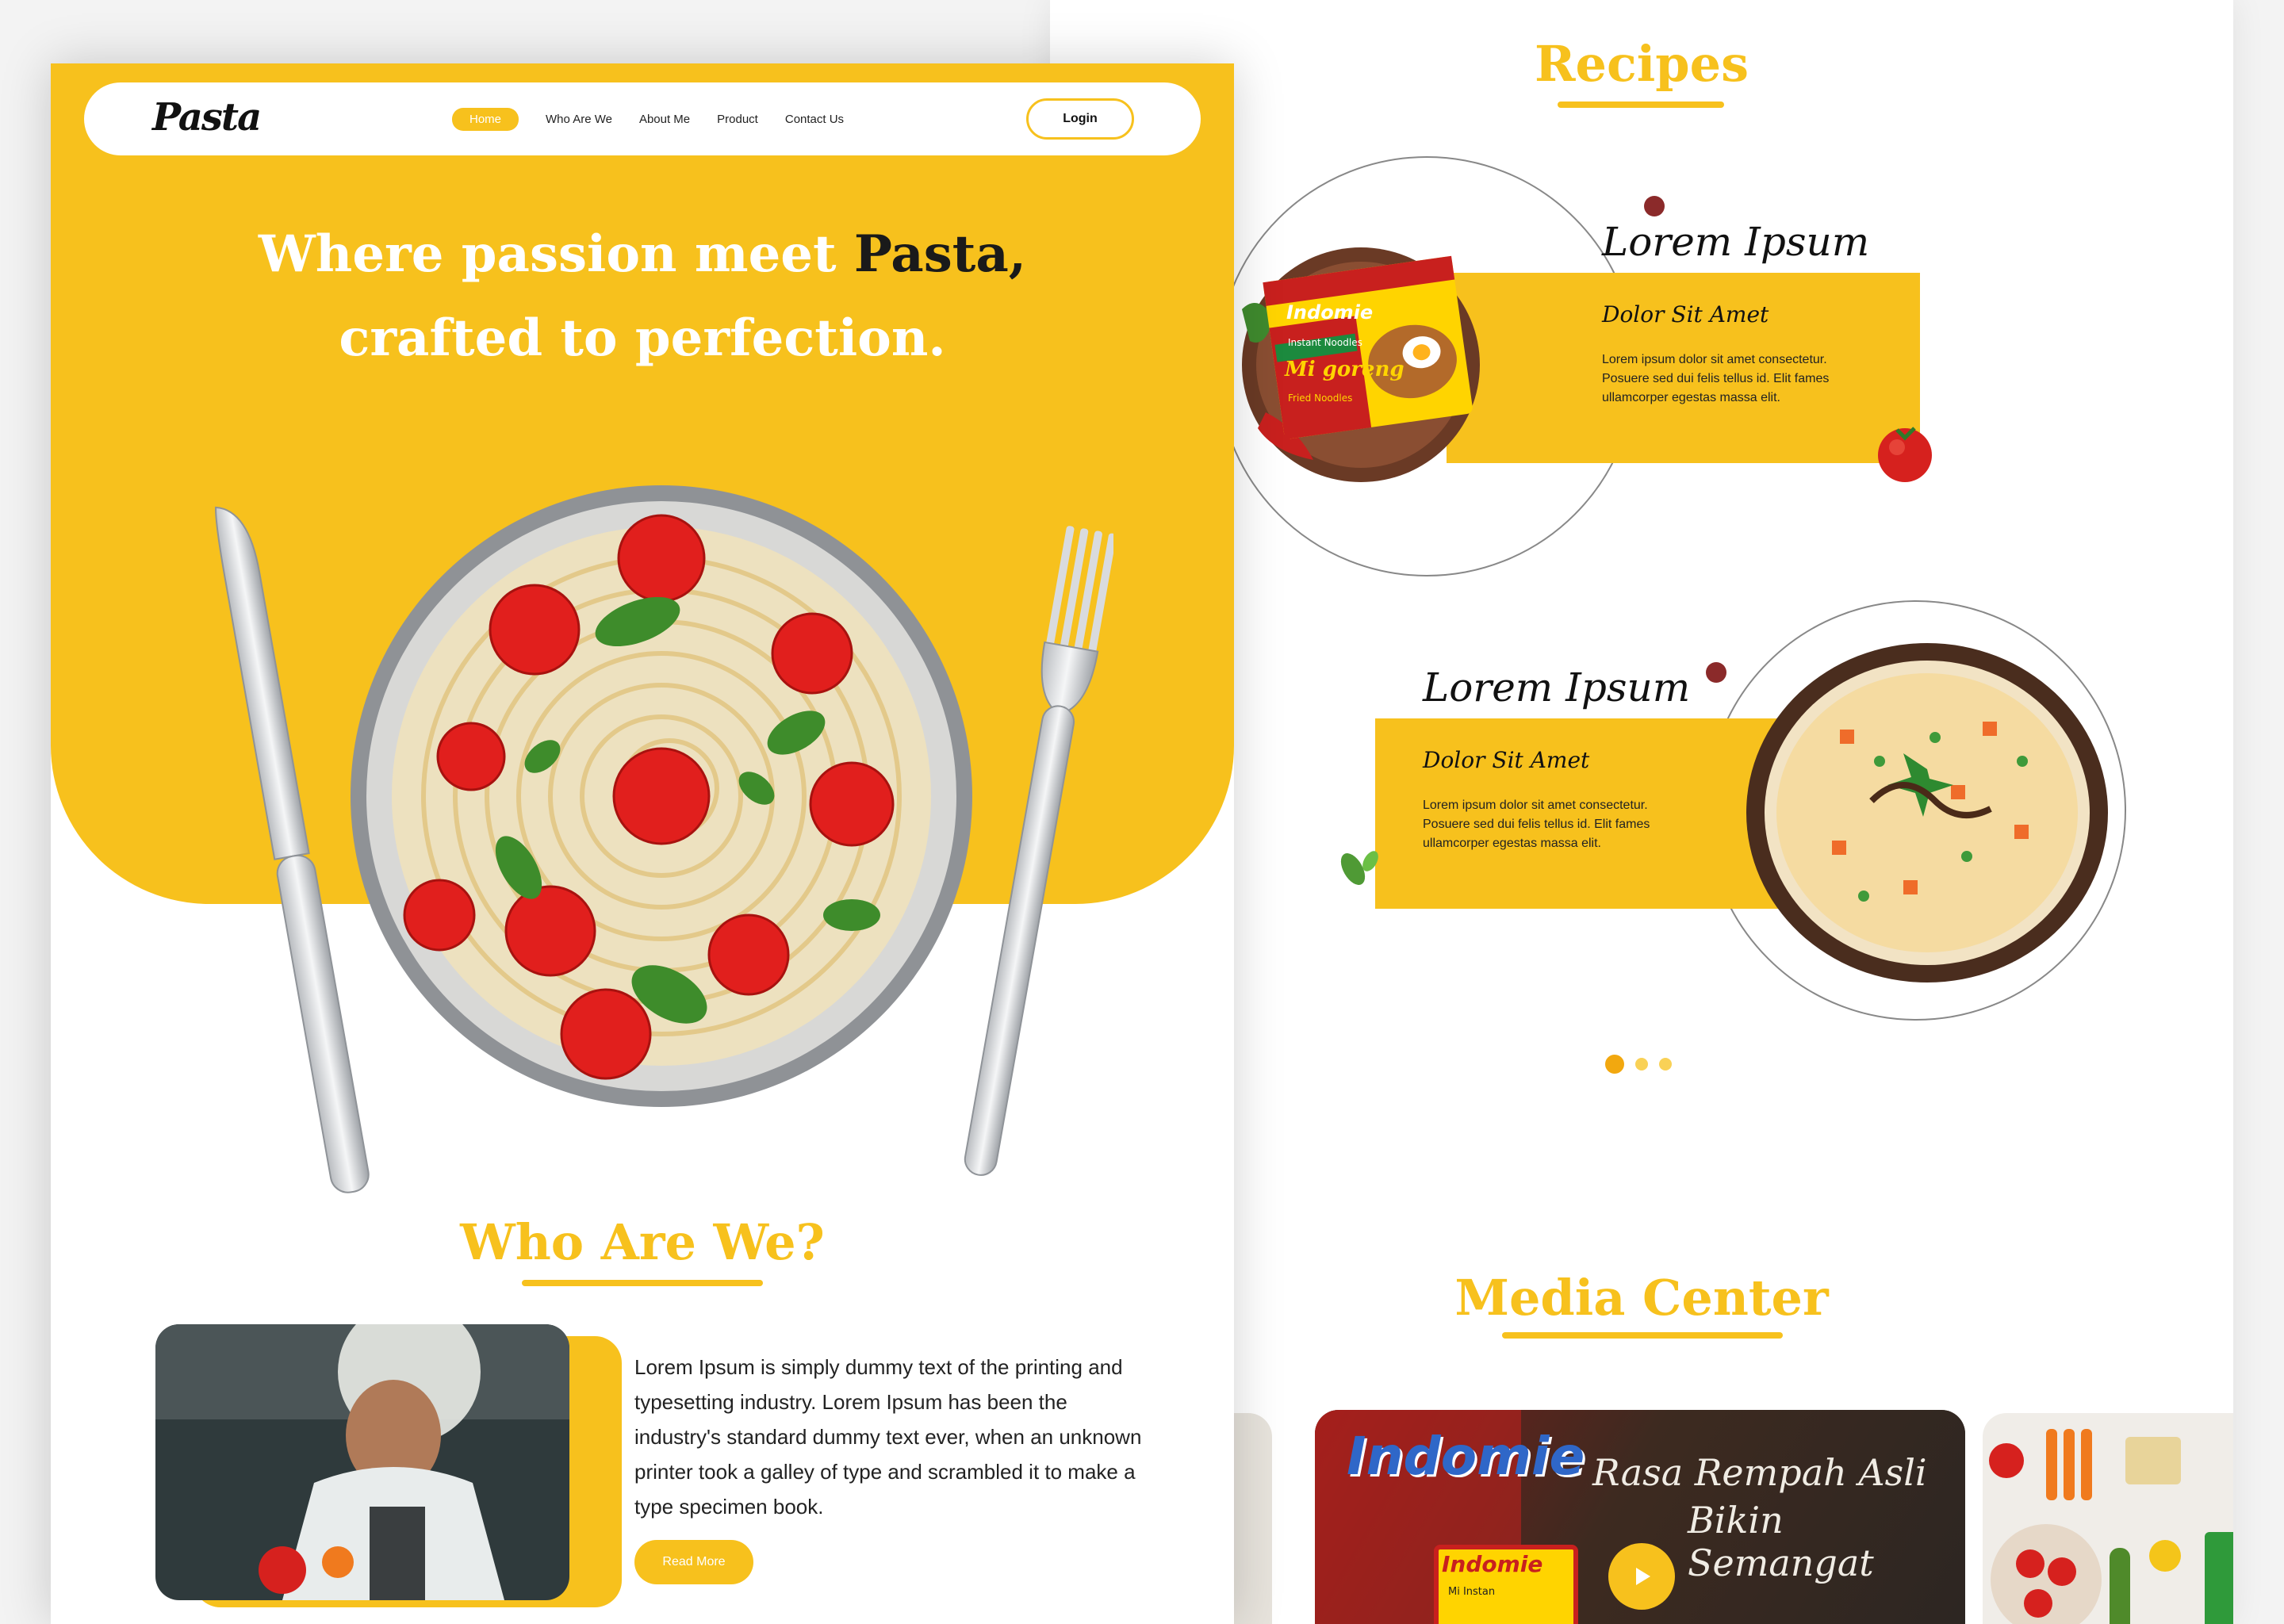  I want to click on nav-link-about-me: About Me, so click(664, 119).